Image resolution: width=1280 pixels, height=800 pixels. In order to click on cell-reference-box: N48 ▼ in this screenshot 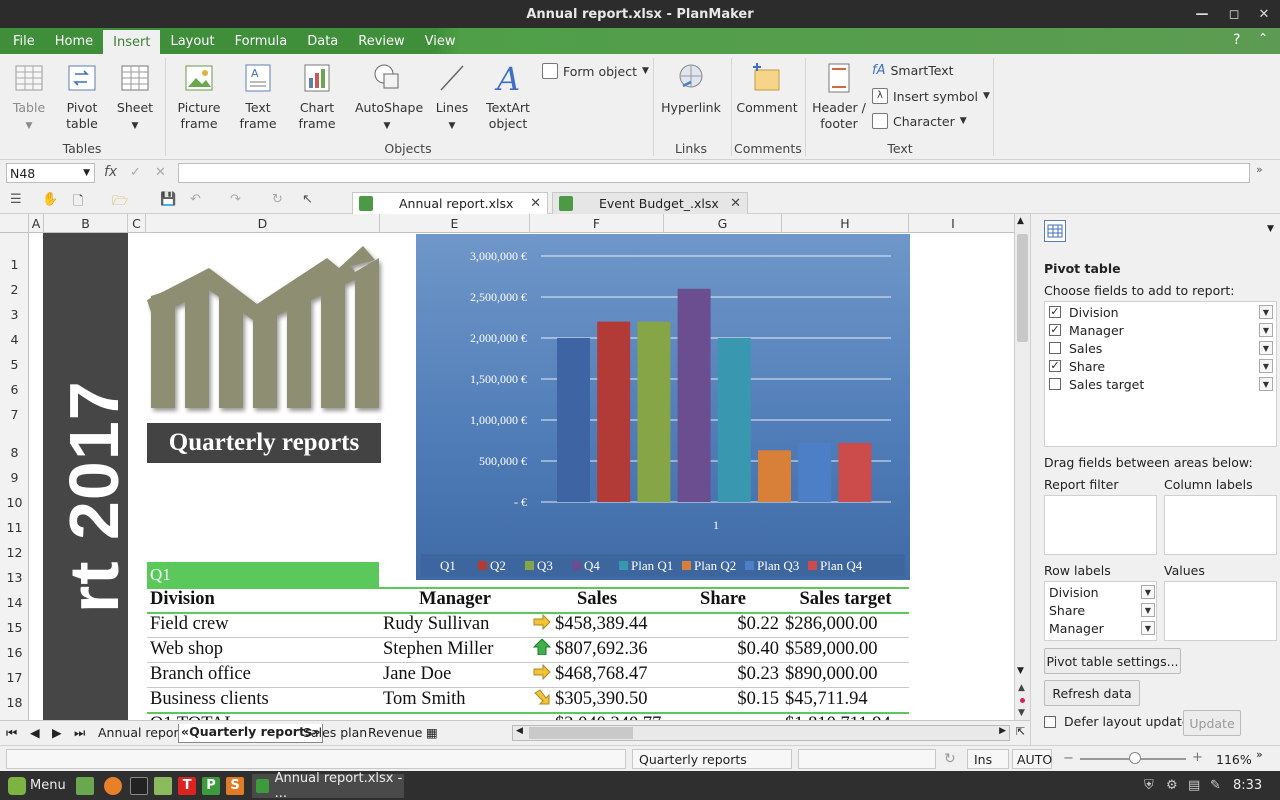, I will do `click(50, 173)`.